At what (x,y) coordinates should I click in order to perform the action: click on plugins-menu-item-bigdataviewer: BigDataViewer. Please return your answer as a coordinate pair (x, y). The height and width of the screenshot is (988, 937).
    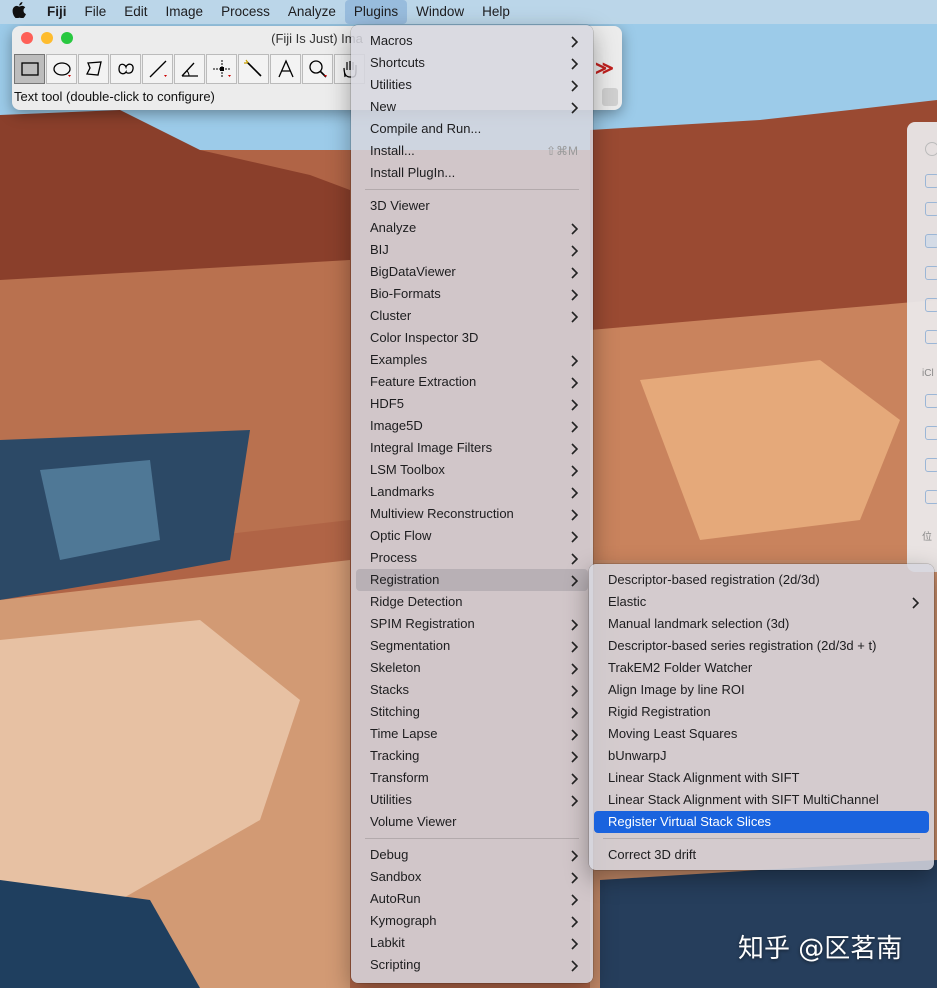
    Looking at the image, I should click on (472, 272).